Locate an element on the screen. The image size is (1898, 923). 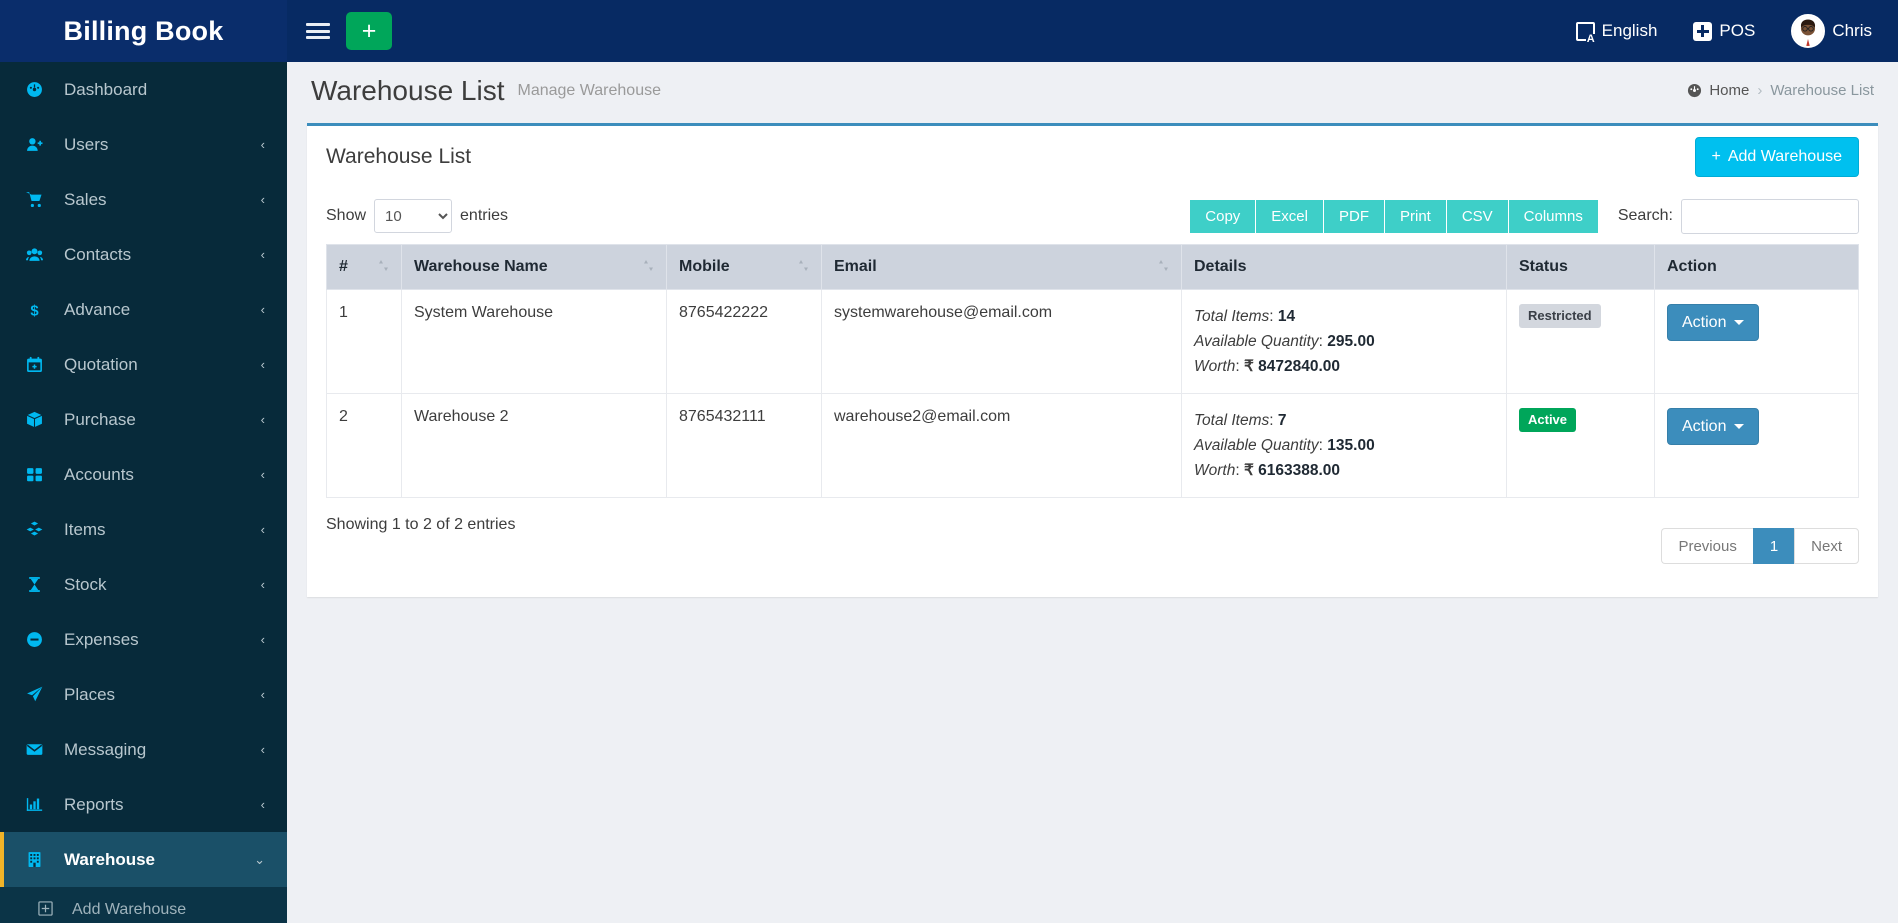
sidebar-item-purchase: Purchase ‹ is located at coordinates (143, 419).